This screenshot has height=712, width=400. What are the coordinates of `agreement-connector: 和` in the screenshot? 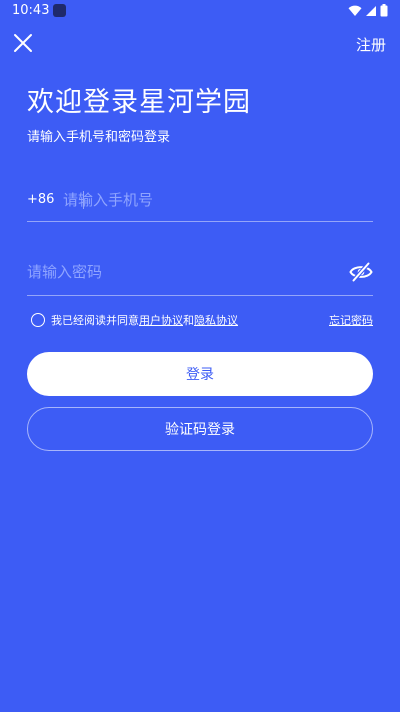 It's located at (188, 320).